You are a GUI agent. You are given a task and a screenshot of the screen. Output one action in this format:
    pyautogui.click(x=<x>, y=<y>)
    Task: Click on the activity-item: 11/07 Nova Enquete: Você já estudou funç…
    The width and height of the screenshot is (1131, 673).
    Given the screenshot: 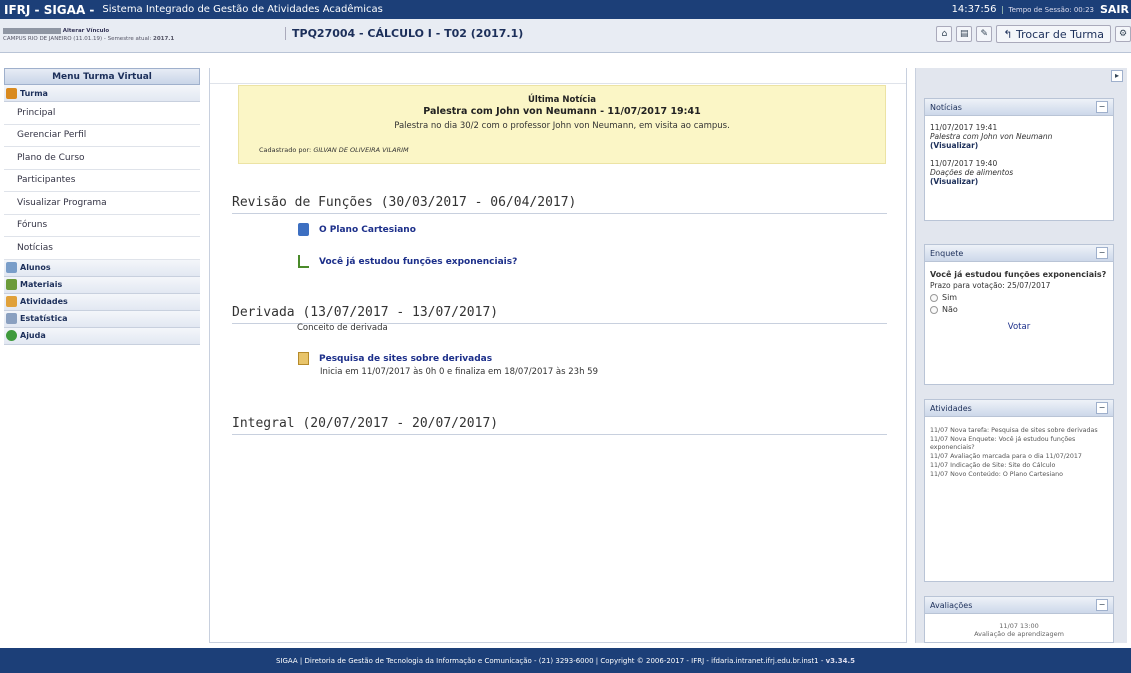 What is the action you would take?
    pyautogui.click(x=1019, y=444)
    